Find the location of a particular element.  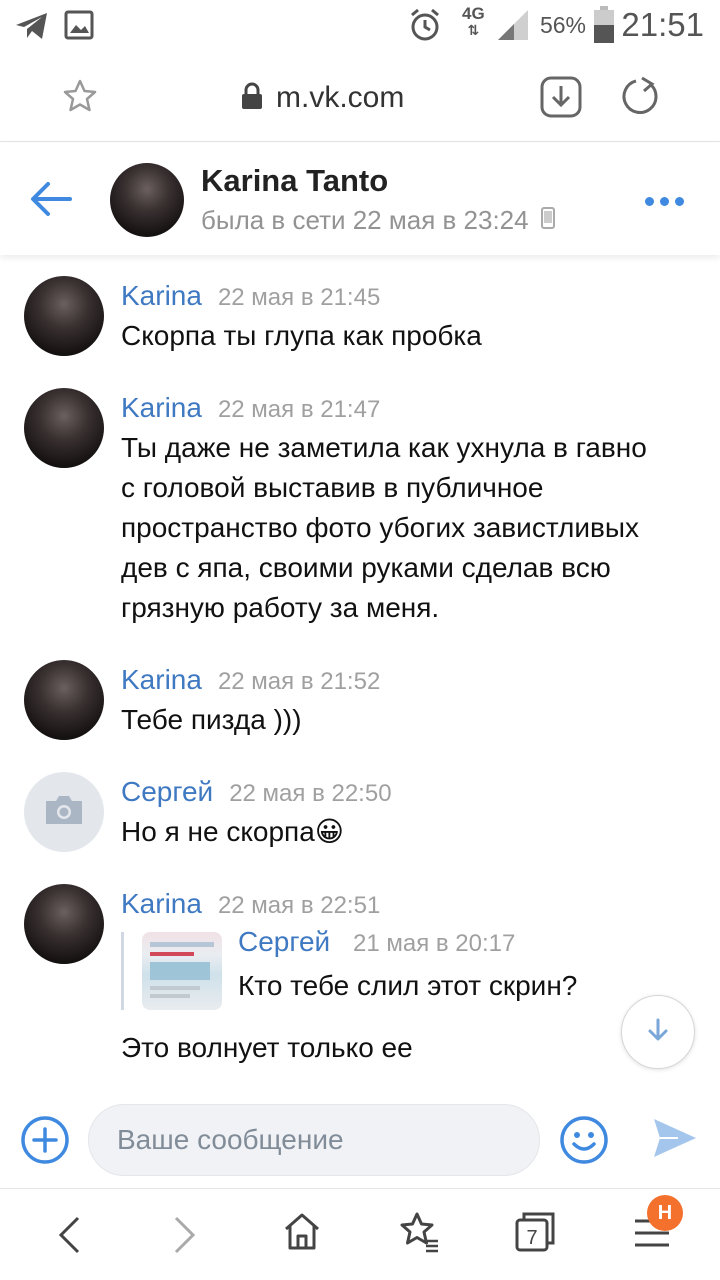

battery-percent: 56% is located at coordinates (562, 25).